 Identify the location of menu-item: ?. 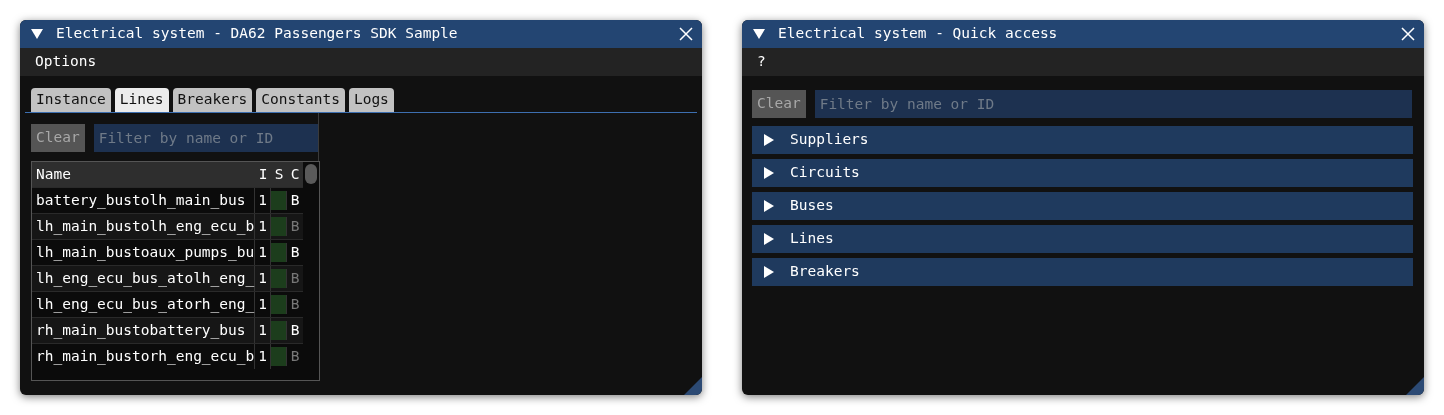
(761, 62).